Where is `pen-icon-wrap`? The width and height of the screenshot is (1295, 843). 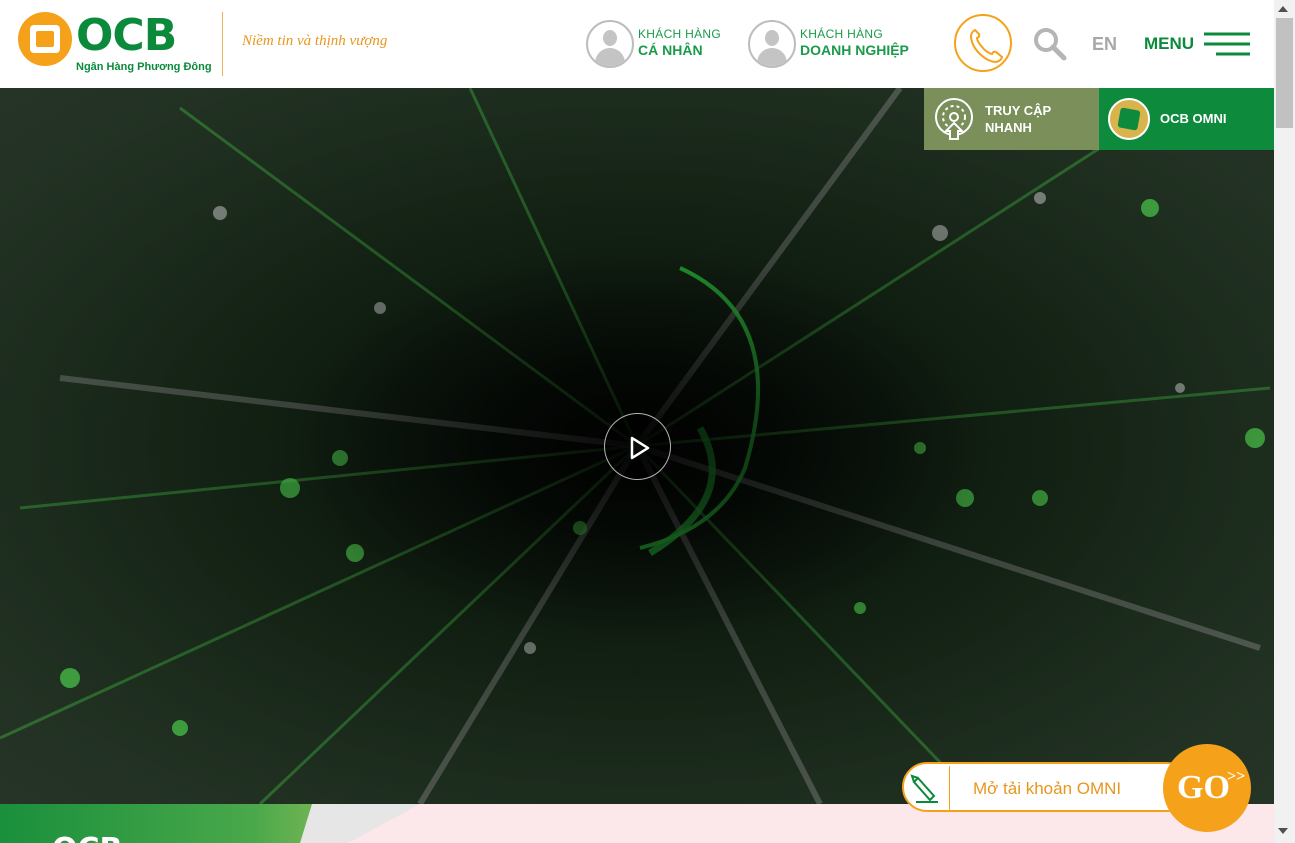
pen-icon-wrap is located at coordinates (928, 789).